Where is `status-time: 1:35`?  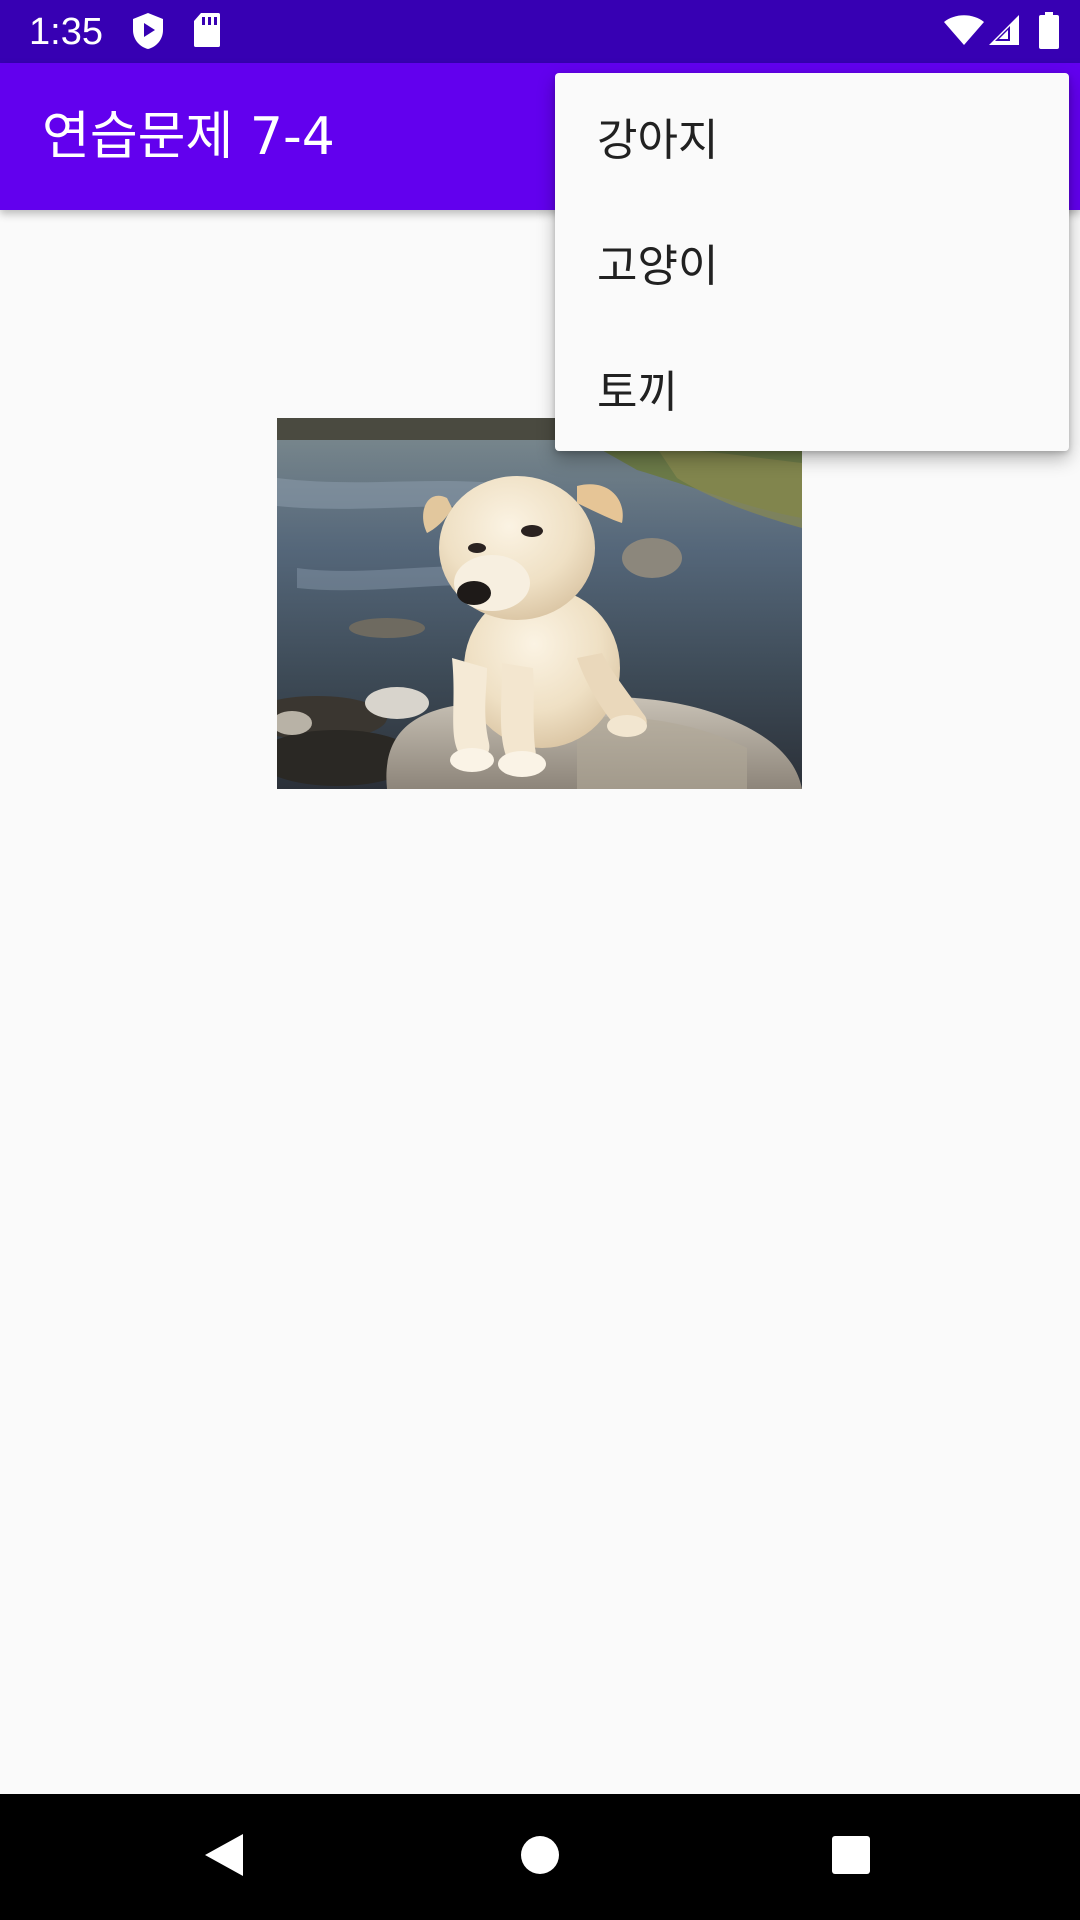
status-time: 1:35 is located at coordinates (66, 32).